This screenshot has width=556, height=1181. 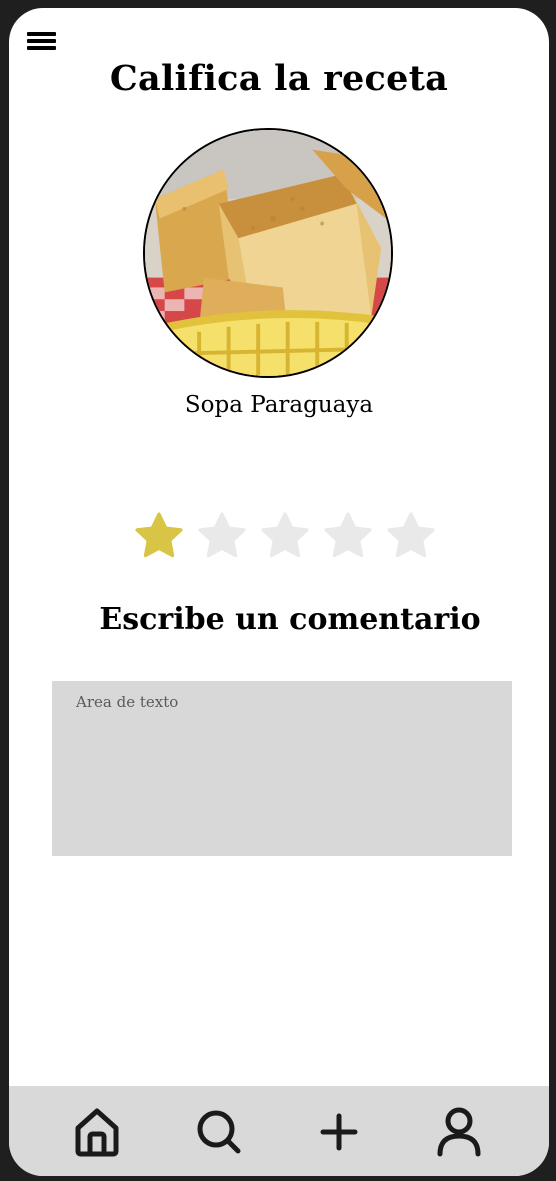 I want to click on star-2-icon, so click(x=222, y=536).